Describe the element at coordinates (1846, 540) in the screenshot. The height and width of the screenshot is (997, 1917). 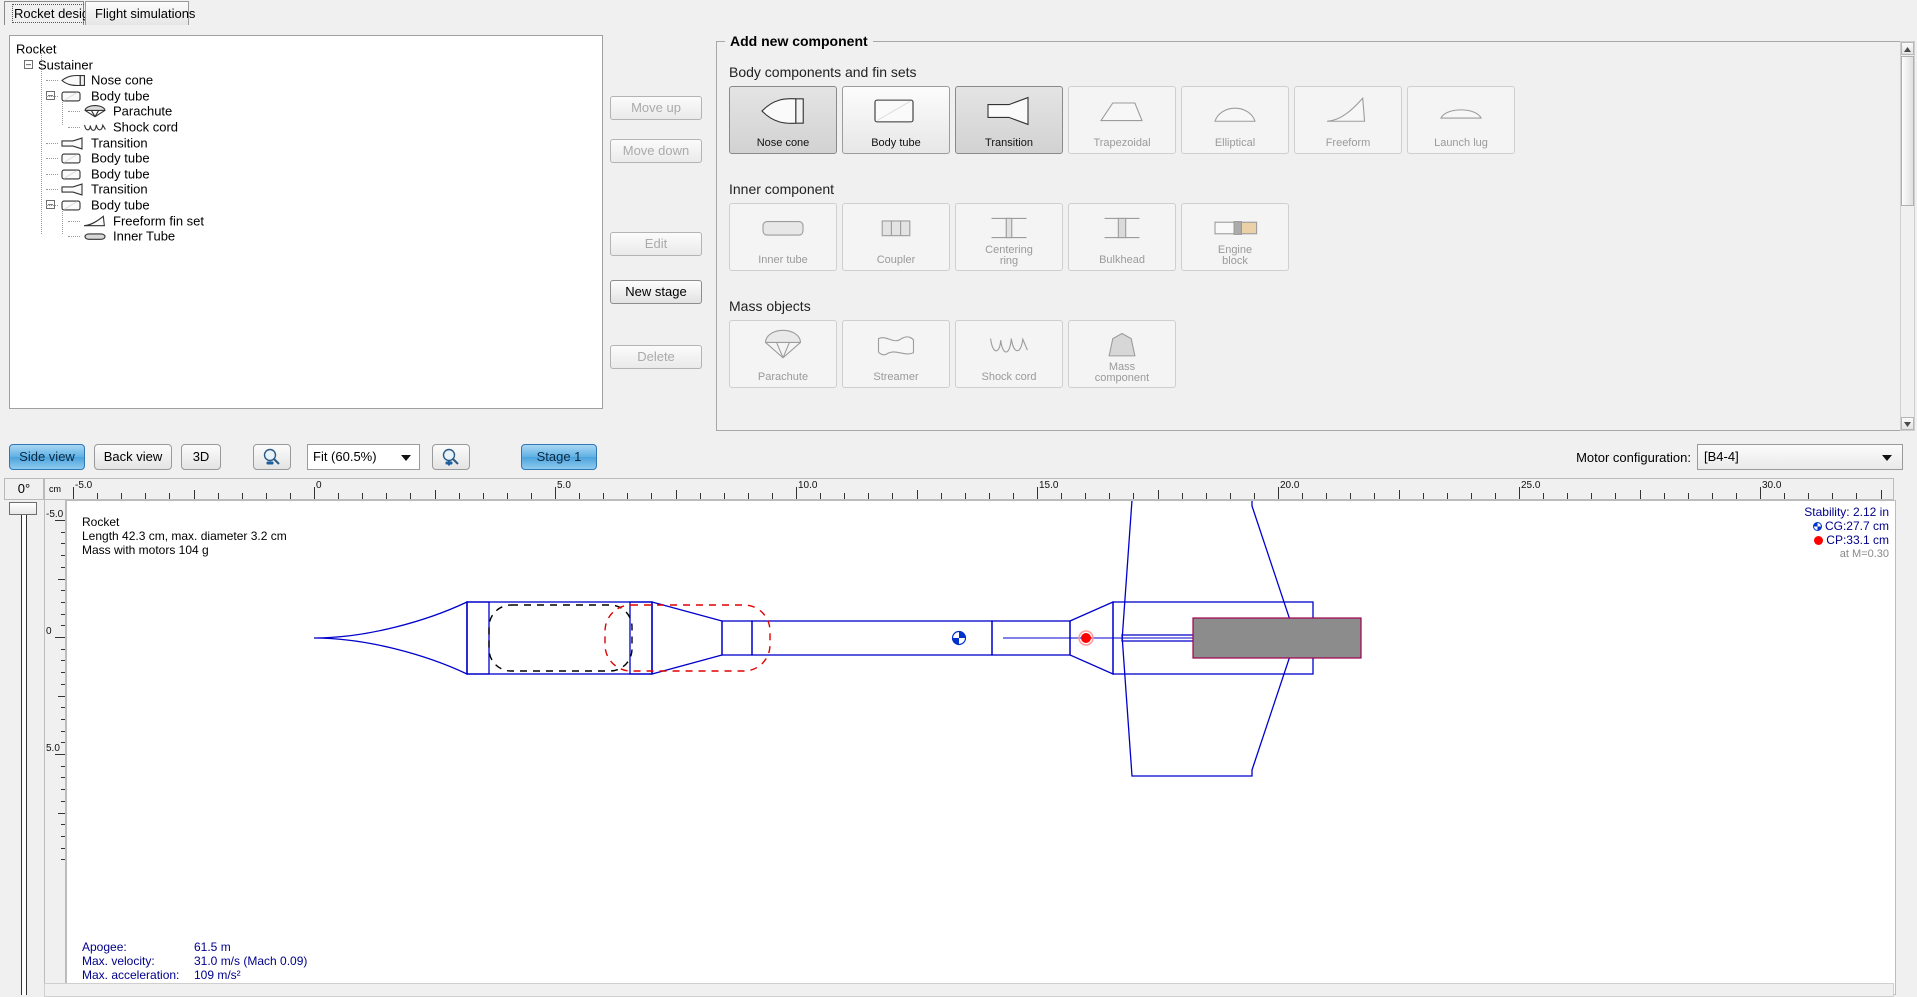
I see `cp-info: CP:33.1 cm` at that location.